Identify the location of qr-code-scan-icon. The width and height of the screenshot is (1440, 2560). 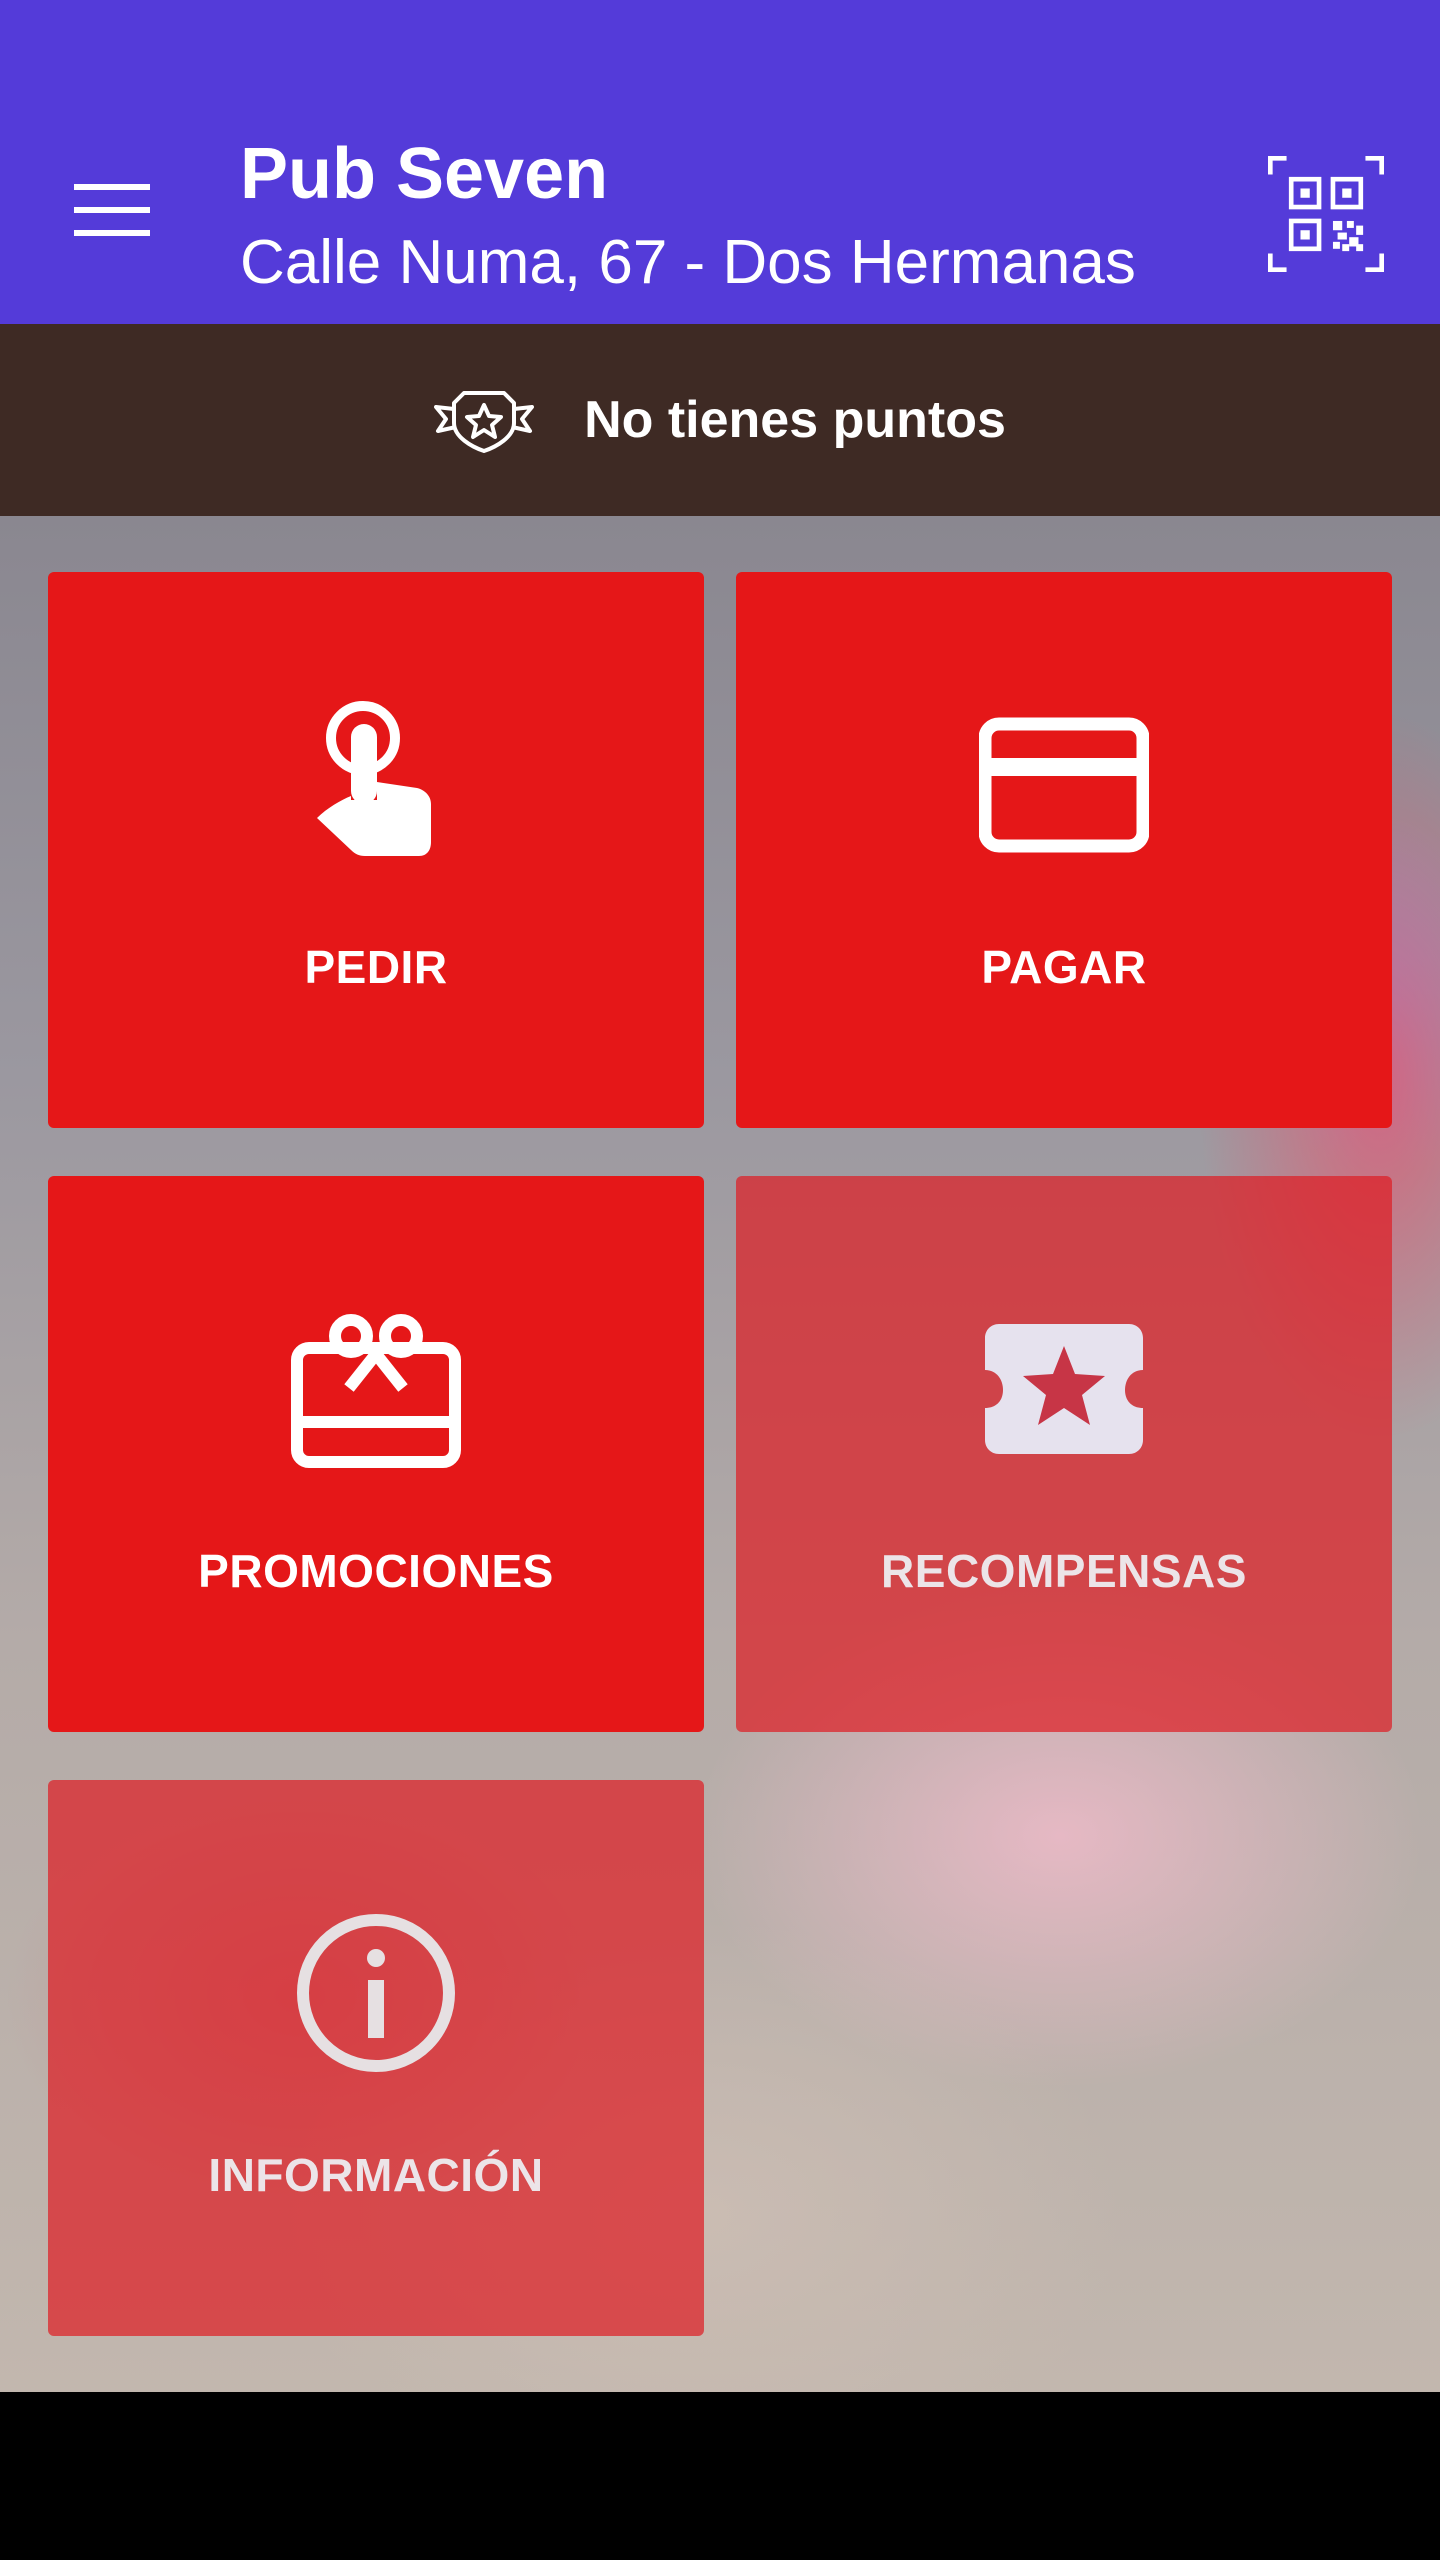
(1326, 214).